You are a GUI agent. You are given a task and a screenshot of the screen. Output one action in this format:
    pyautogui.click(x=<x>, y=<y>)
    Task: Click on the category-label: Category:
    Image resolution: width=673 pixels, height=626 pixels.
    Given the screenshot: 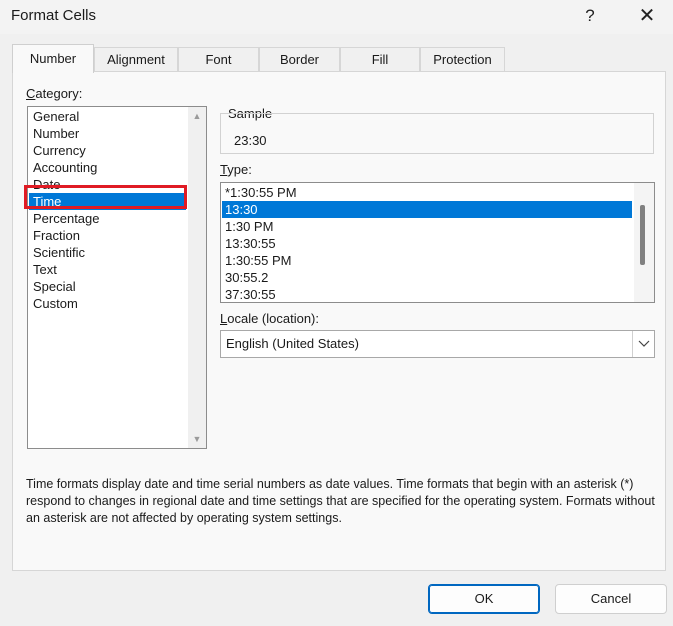 What is the action you would take?
    pyautogui.click(x=54, y=93)
    